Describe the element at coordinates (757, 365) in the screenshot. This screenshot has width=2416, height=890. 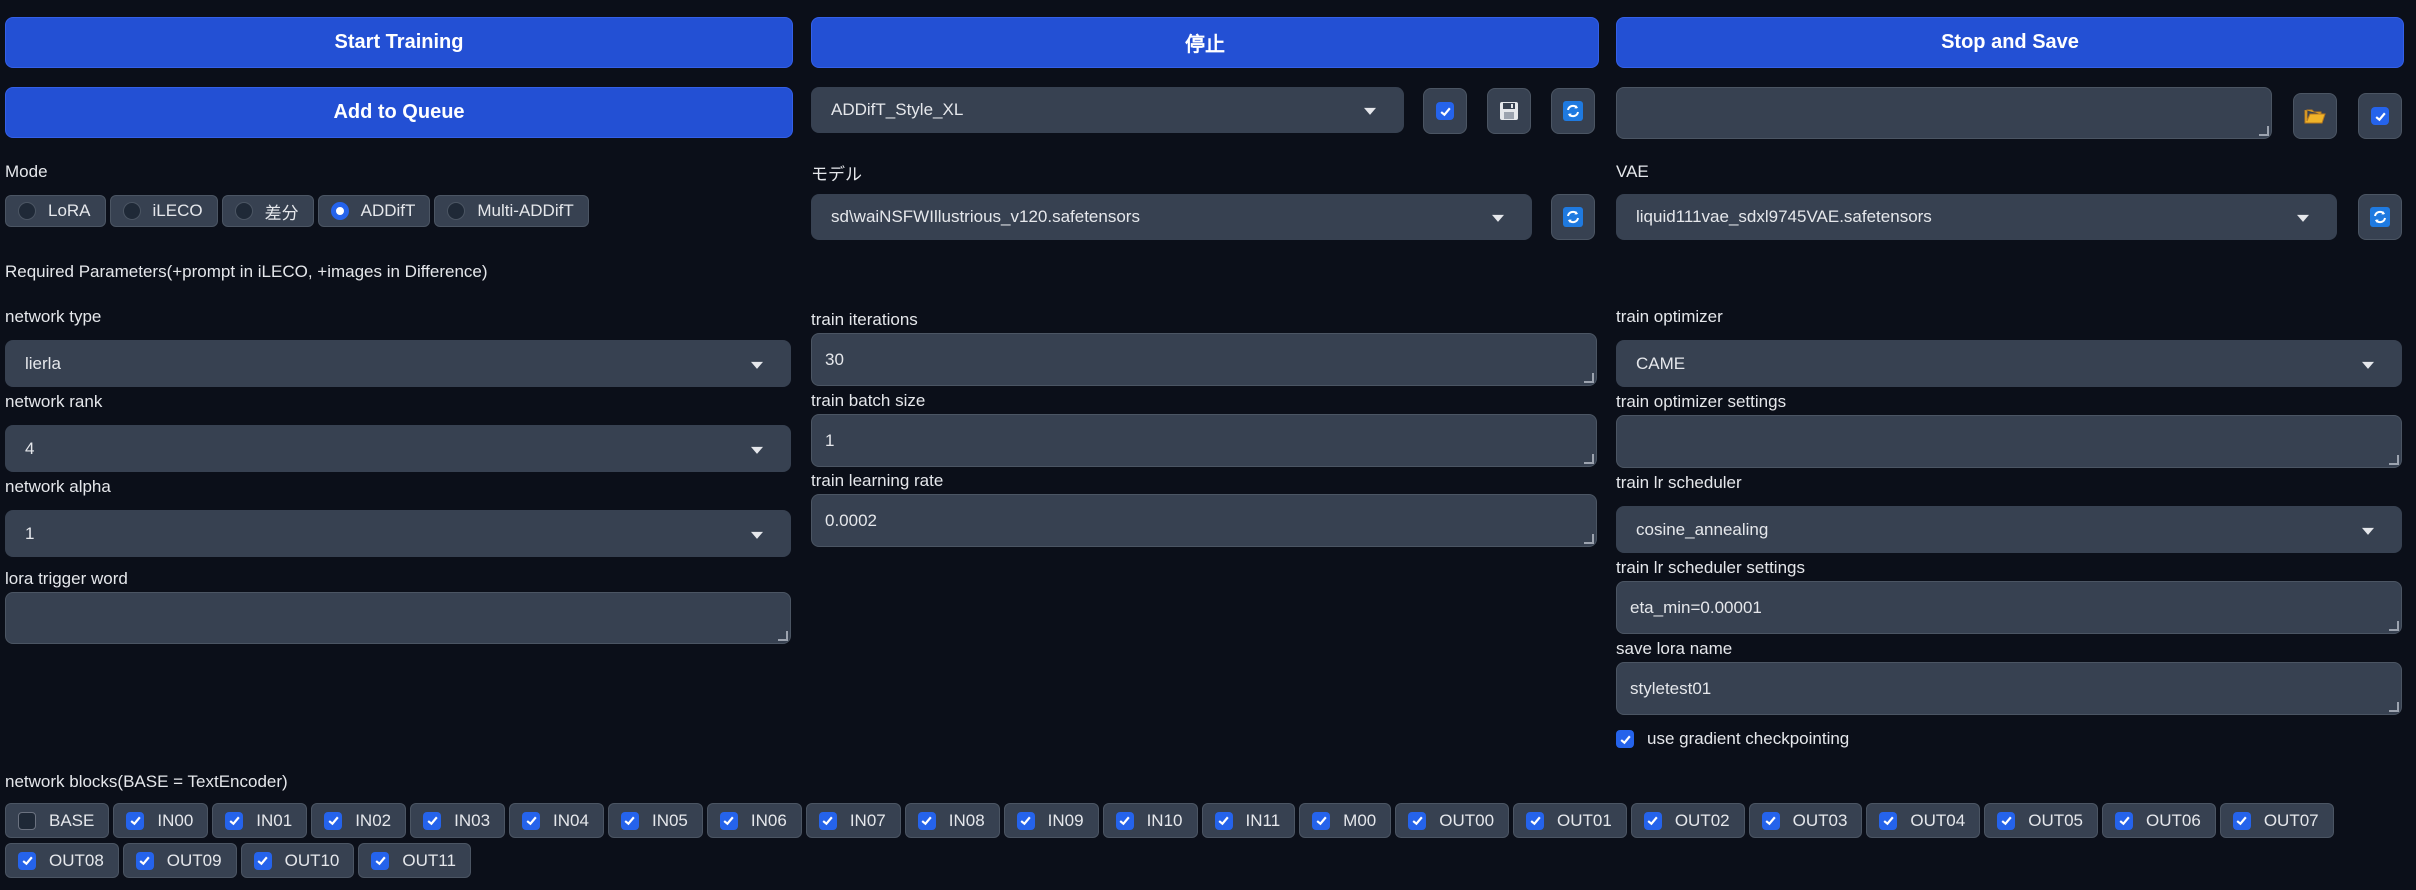
I see `chevron-down-icon` at that location.